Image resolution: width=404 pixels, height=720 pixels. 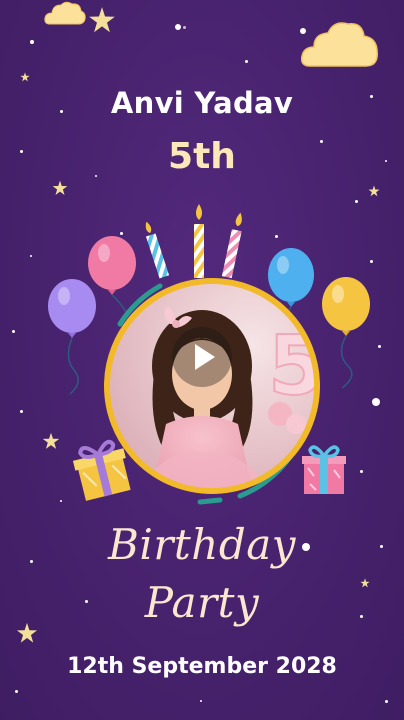 I want to click on child-photo: 5, so click(x=212, y=386).